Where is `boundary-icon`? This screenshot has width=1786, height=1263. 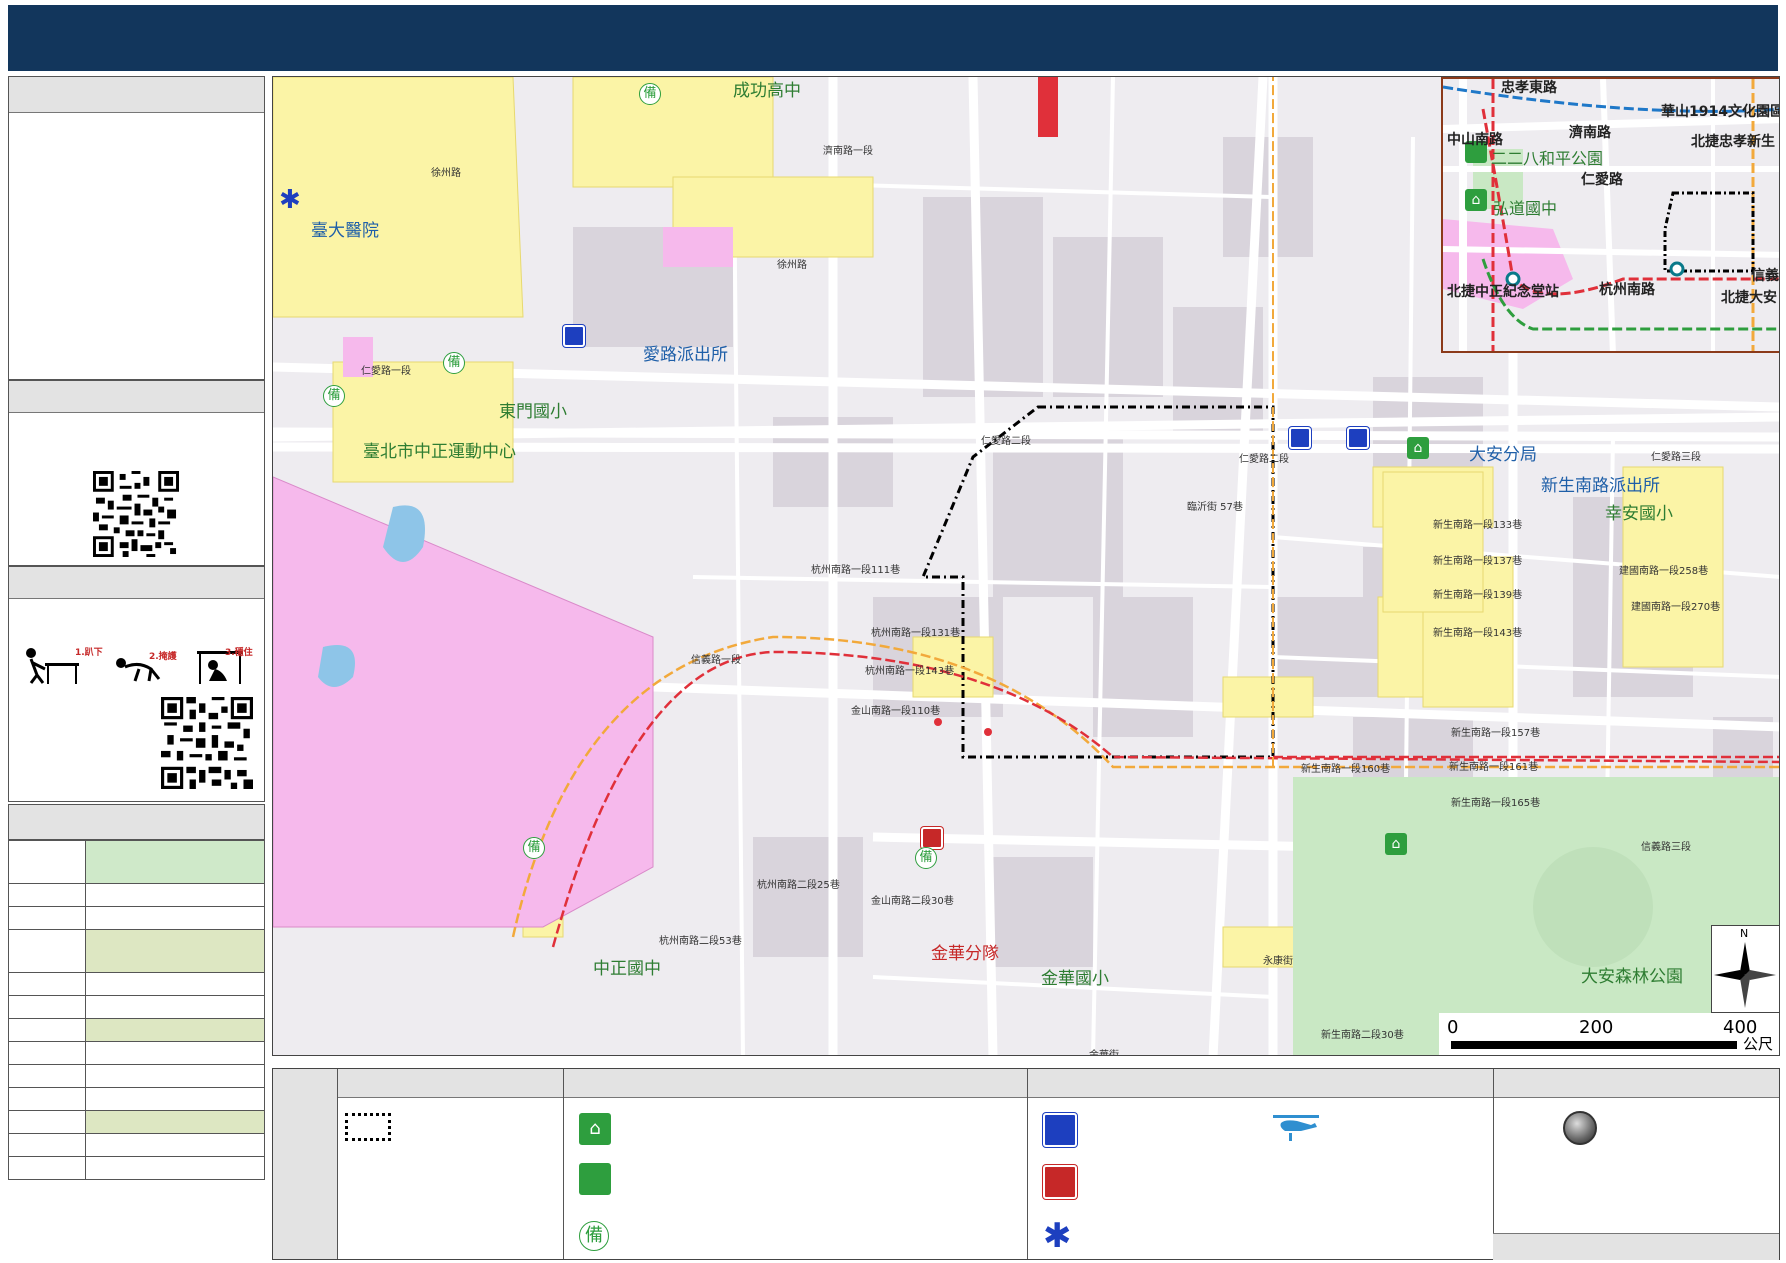 boundary-icon is located at coordinates (368, 1127).